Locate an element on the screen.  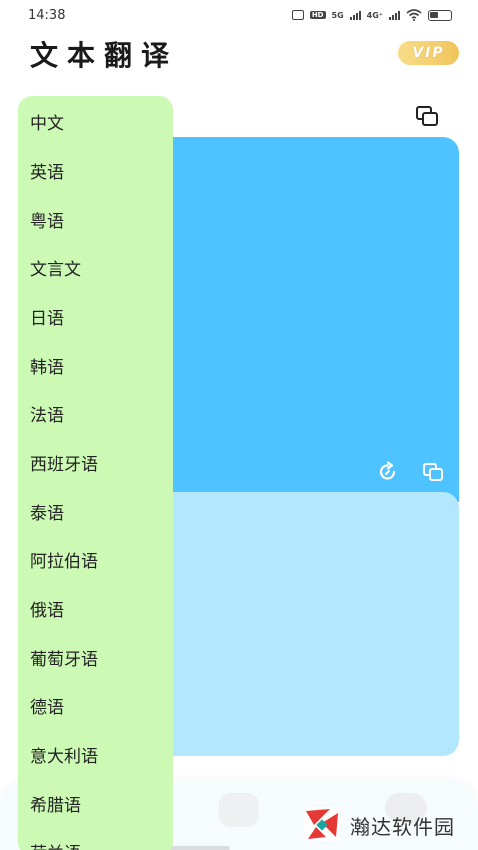
language-option-japanese: 日语 is located at coordinates (47, 316).